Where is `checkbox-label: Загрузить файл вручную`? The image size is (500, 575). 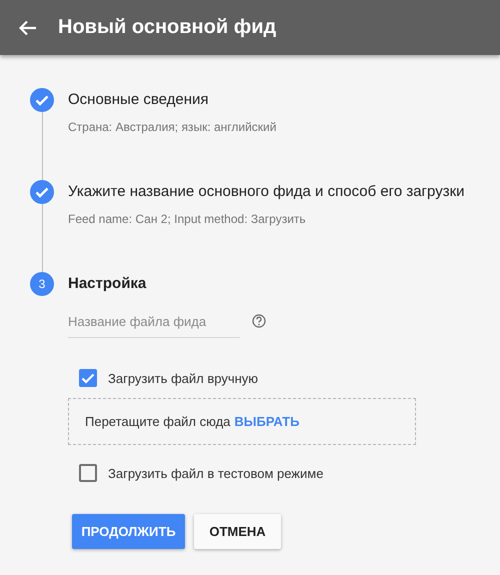
checkbox-label: Загрузить файл вручную is located at coordinates (183, 378).